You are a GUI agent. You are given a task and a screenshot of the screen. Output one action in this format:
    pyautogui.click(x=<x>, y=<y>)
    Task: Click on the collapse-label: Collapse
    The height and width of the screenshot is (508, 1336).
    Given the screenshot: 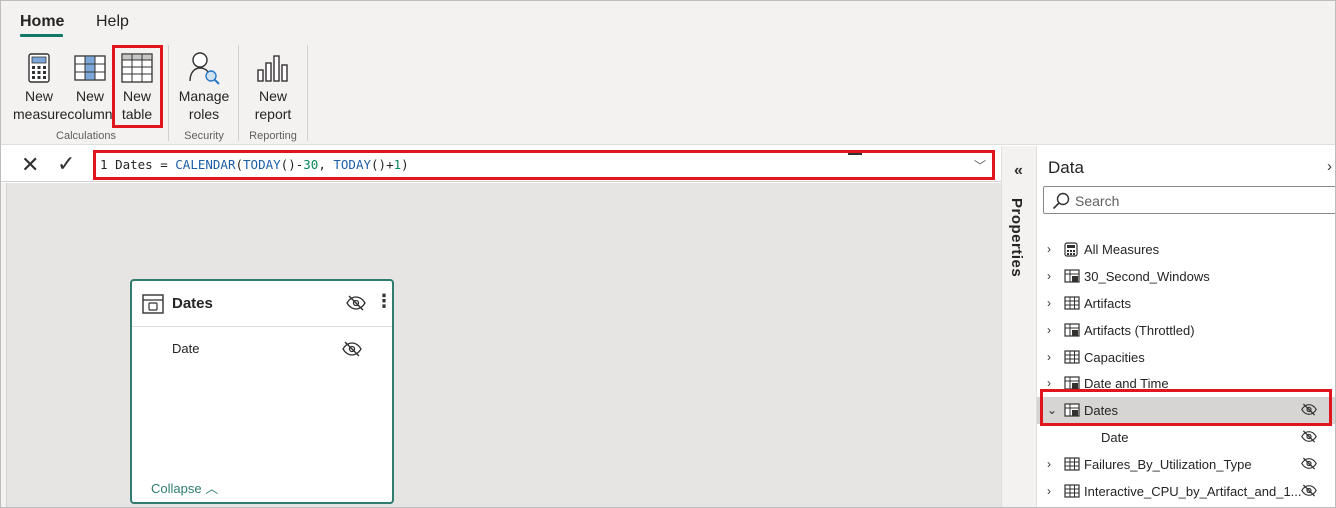 What is the action you would take?
    pyautogui.click(x=176, y=488)
    